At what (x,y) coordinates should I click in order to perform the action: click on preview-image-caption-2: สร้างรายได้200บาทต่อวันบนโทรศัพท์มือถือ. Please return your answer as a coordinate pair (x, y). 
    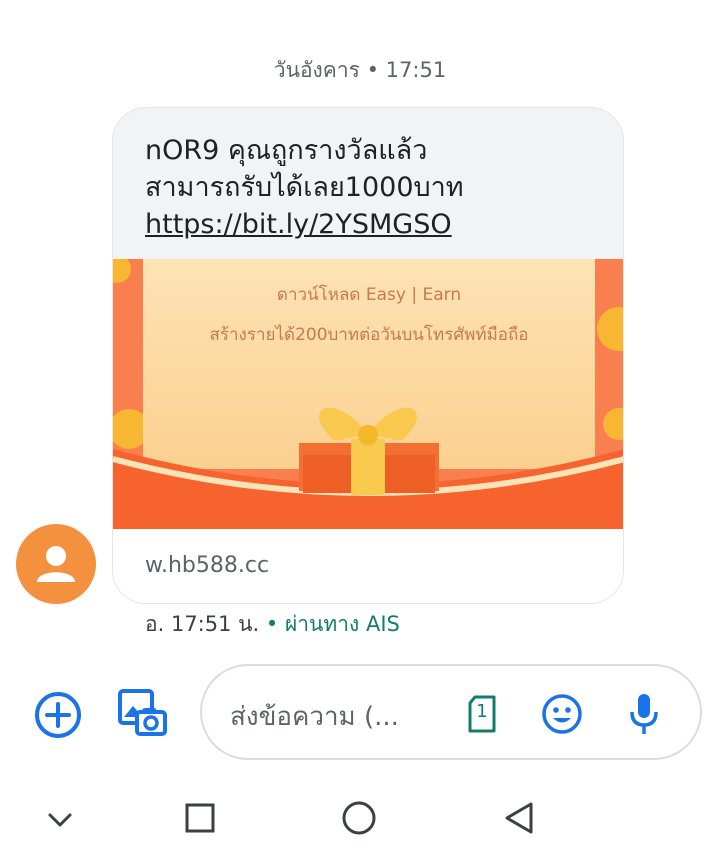
    Looking at the image, I should click on (369, 335).